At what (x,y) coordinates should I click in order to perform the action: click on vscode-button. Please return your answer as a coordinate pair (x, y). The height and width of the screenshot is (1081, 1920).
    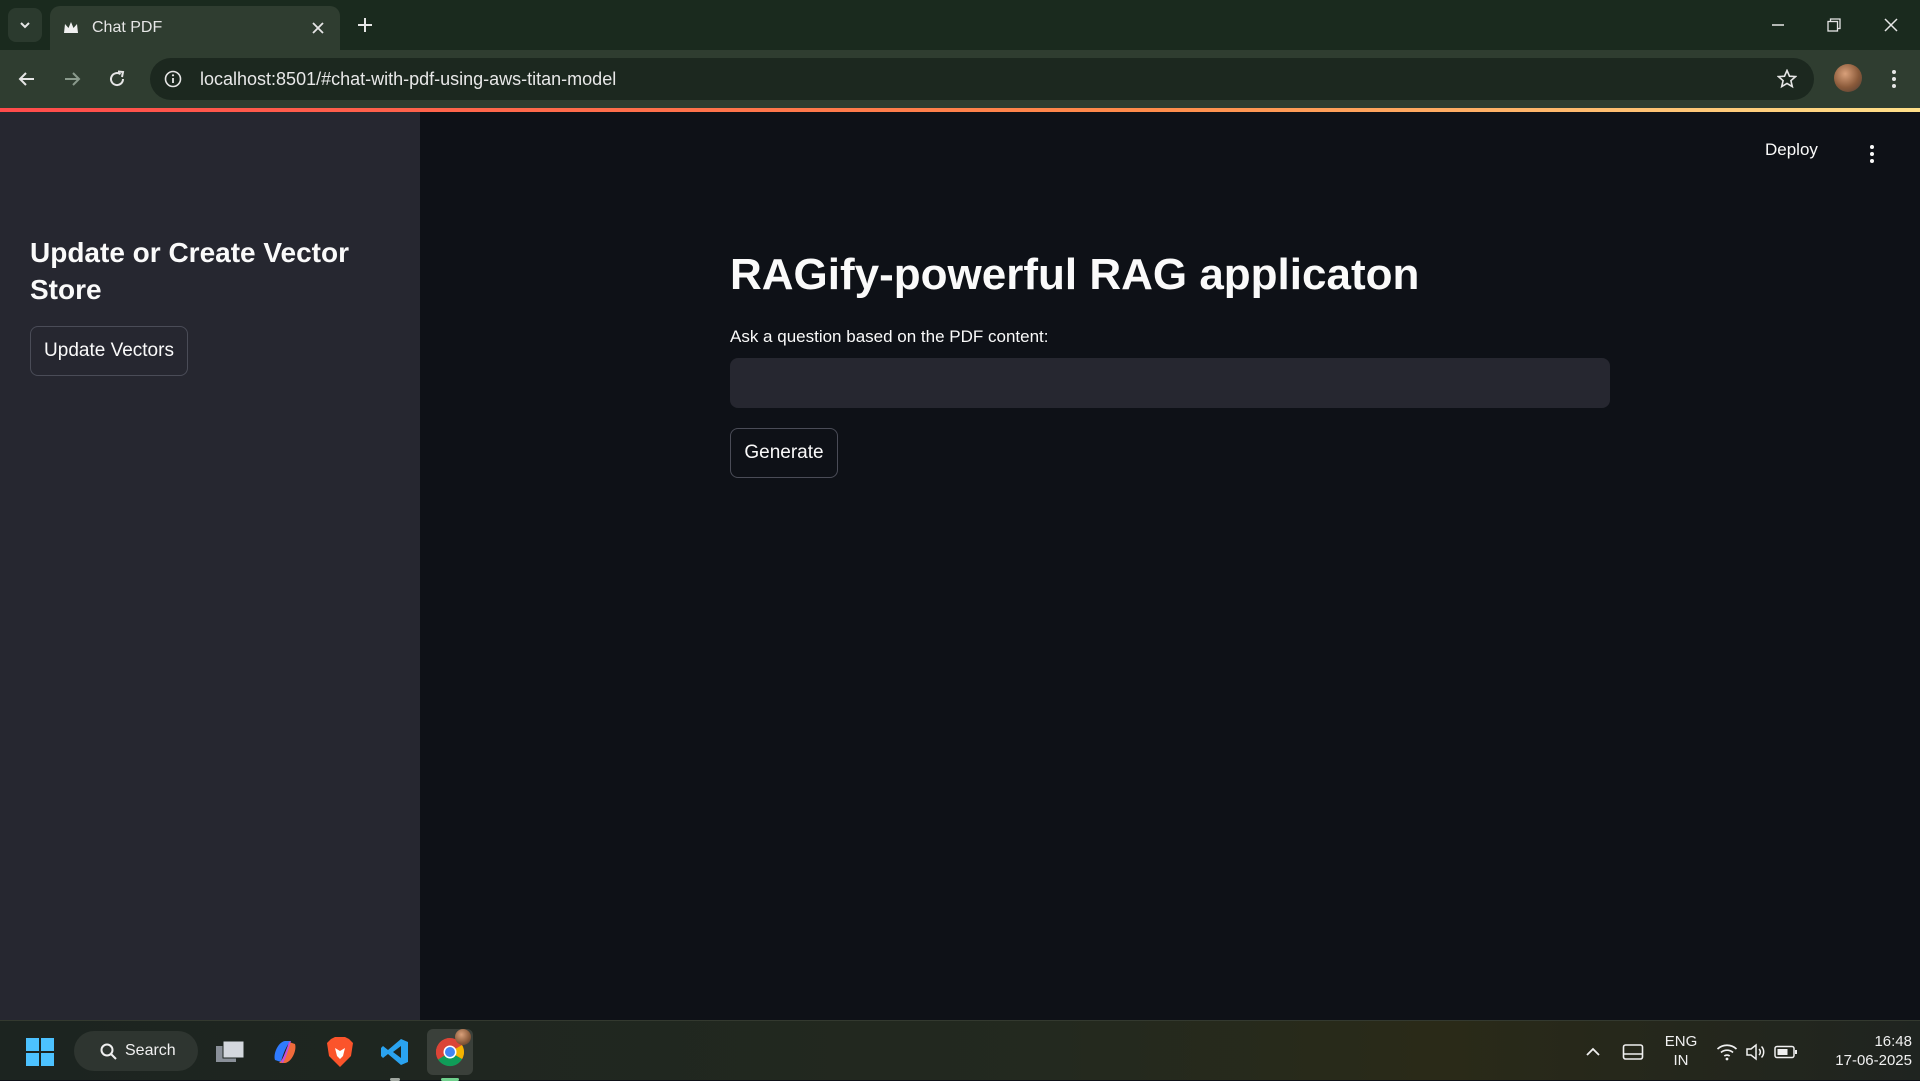
    Looking at the image, I should click on (395, 1055).